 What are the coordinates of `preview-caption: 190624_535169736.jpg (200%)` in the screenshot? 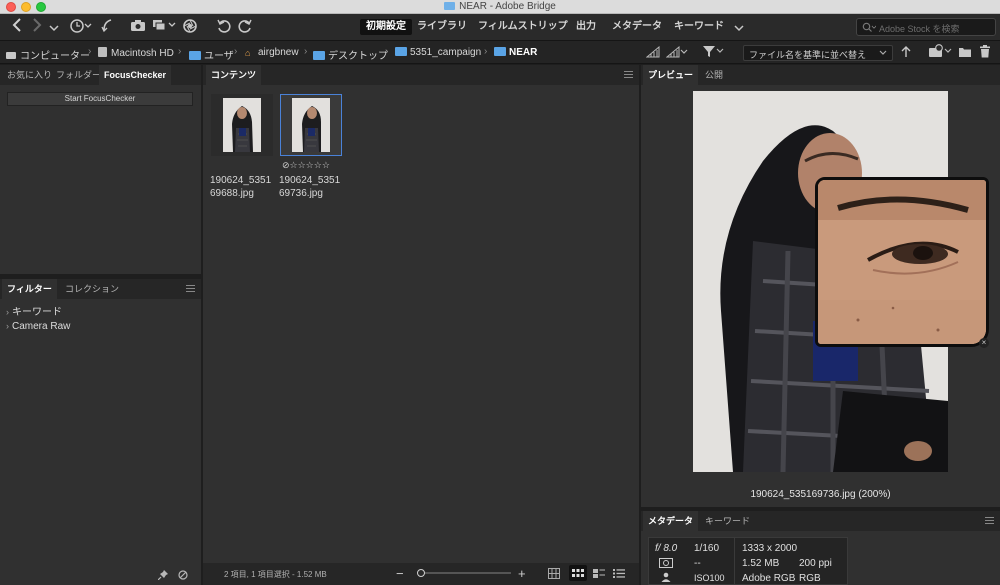 It's located at (820, 494).